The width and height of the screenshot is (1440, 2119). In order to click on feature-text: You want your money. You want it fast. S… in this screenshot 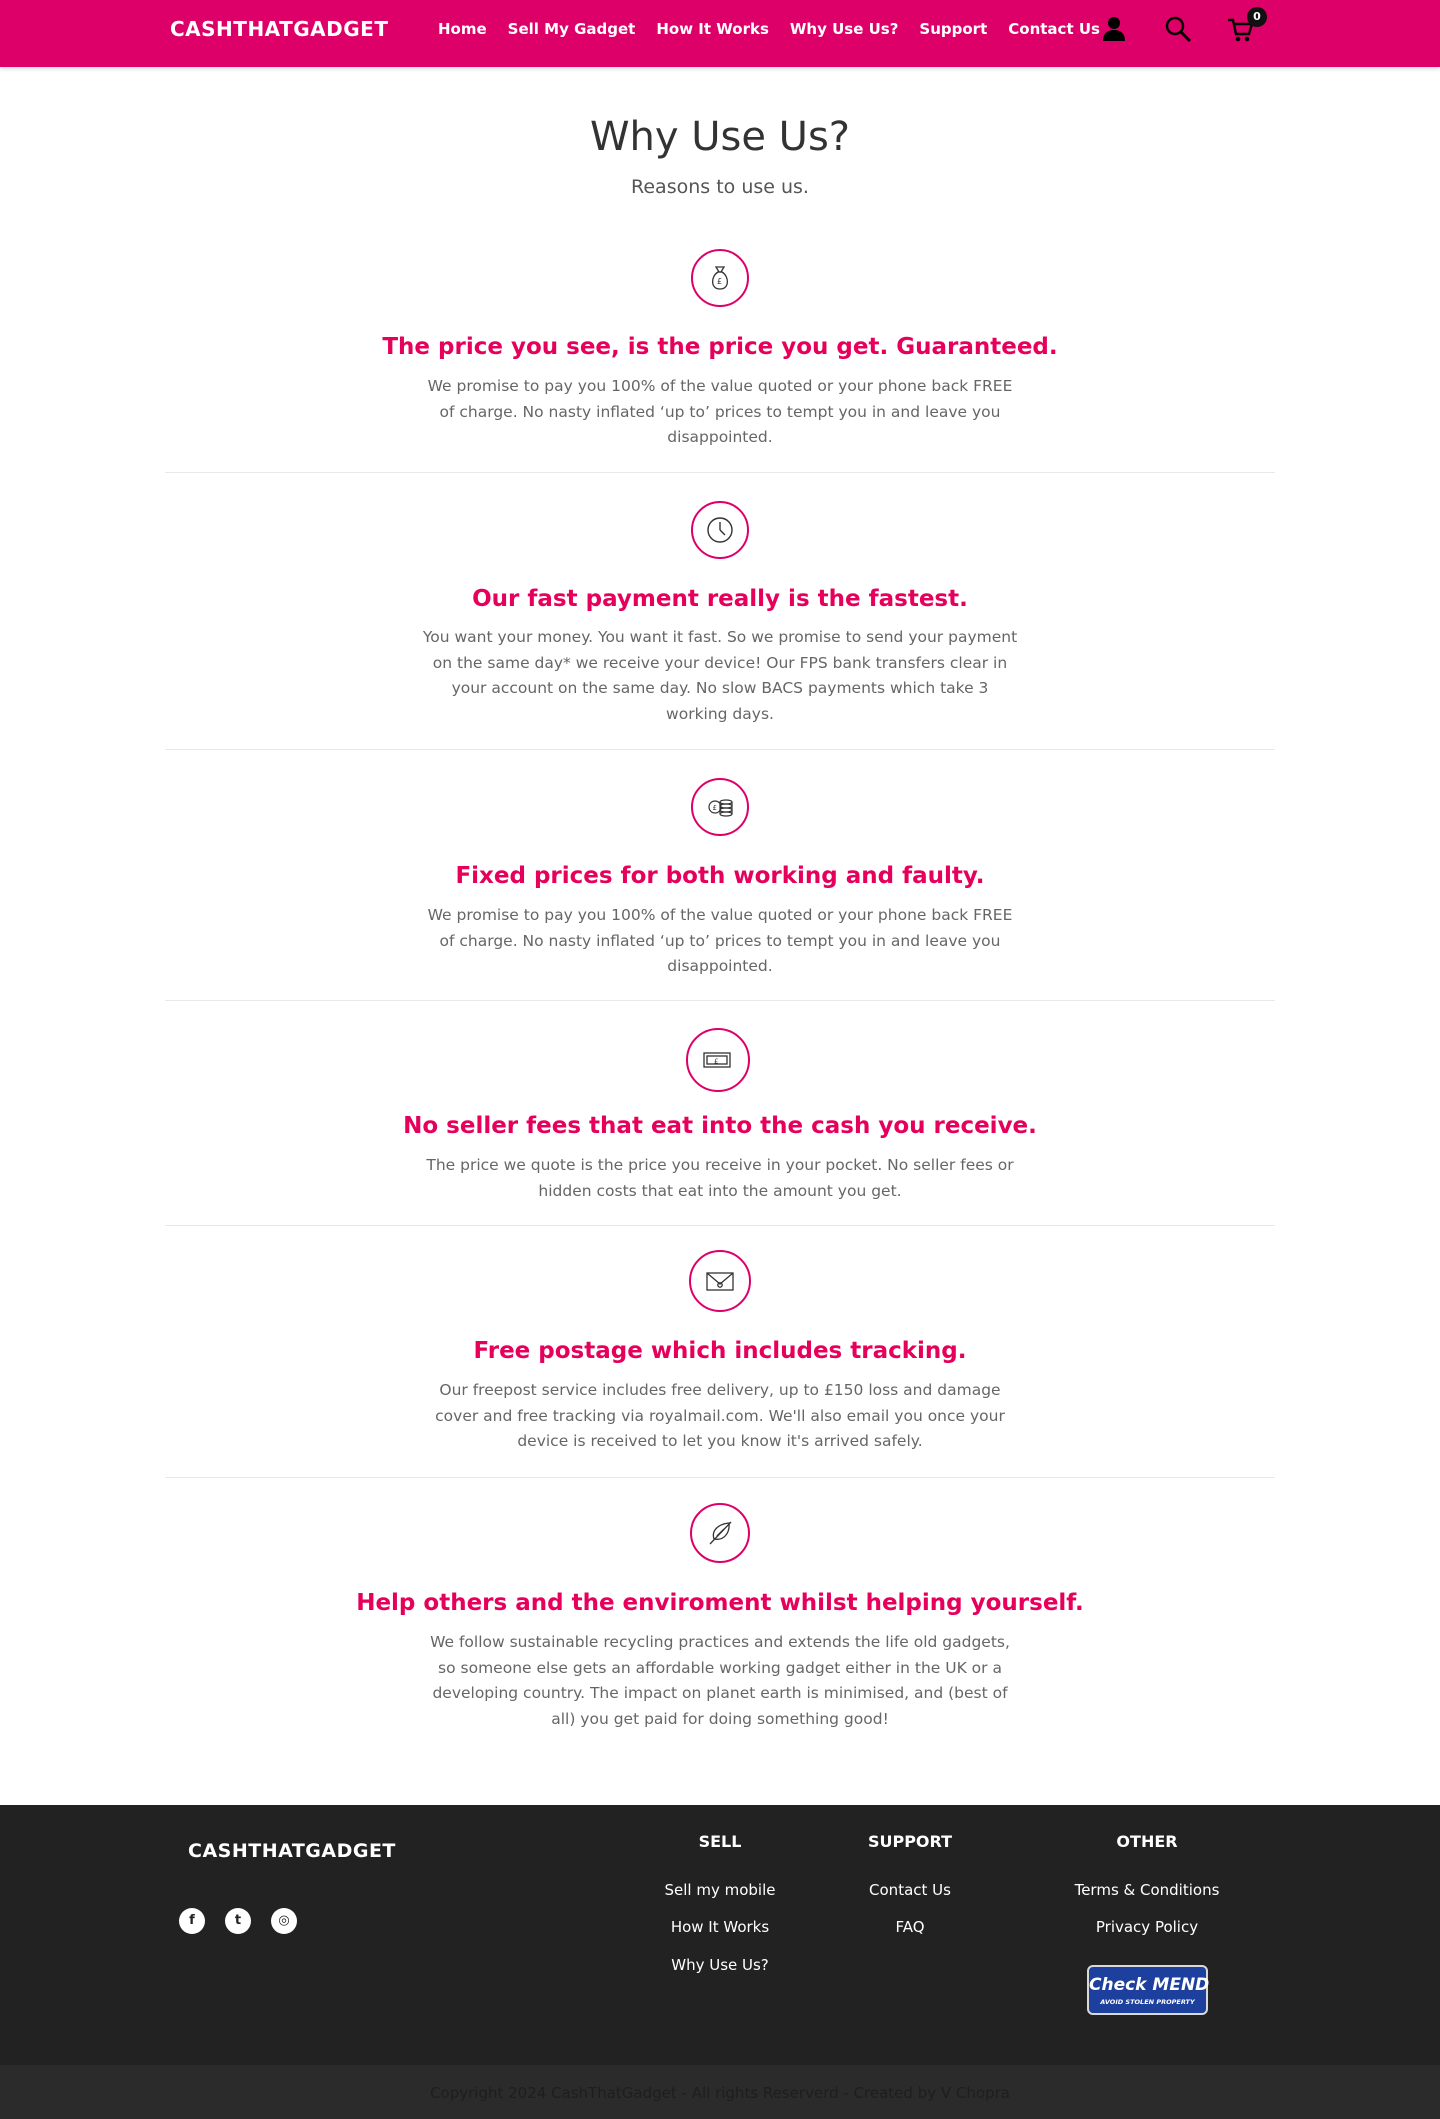, I will do `click(720, 675)`.